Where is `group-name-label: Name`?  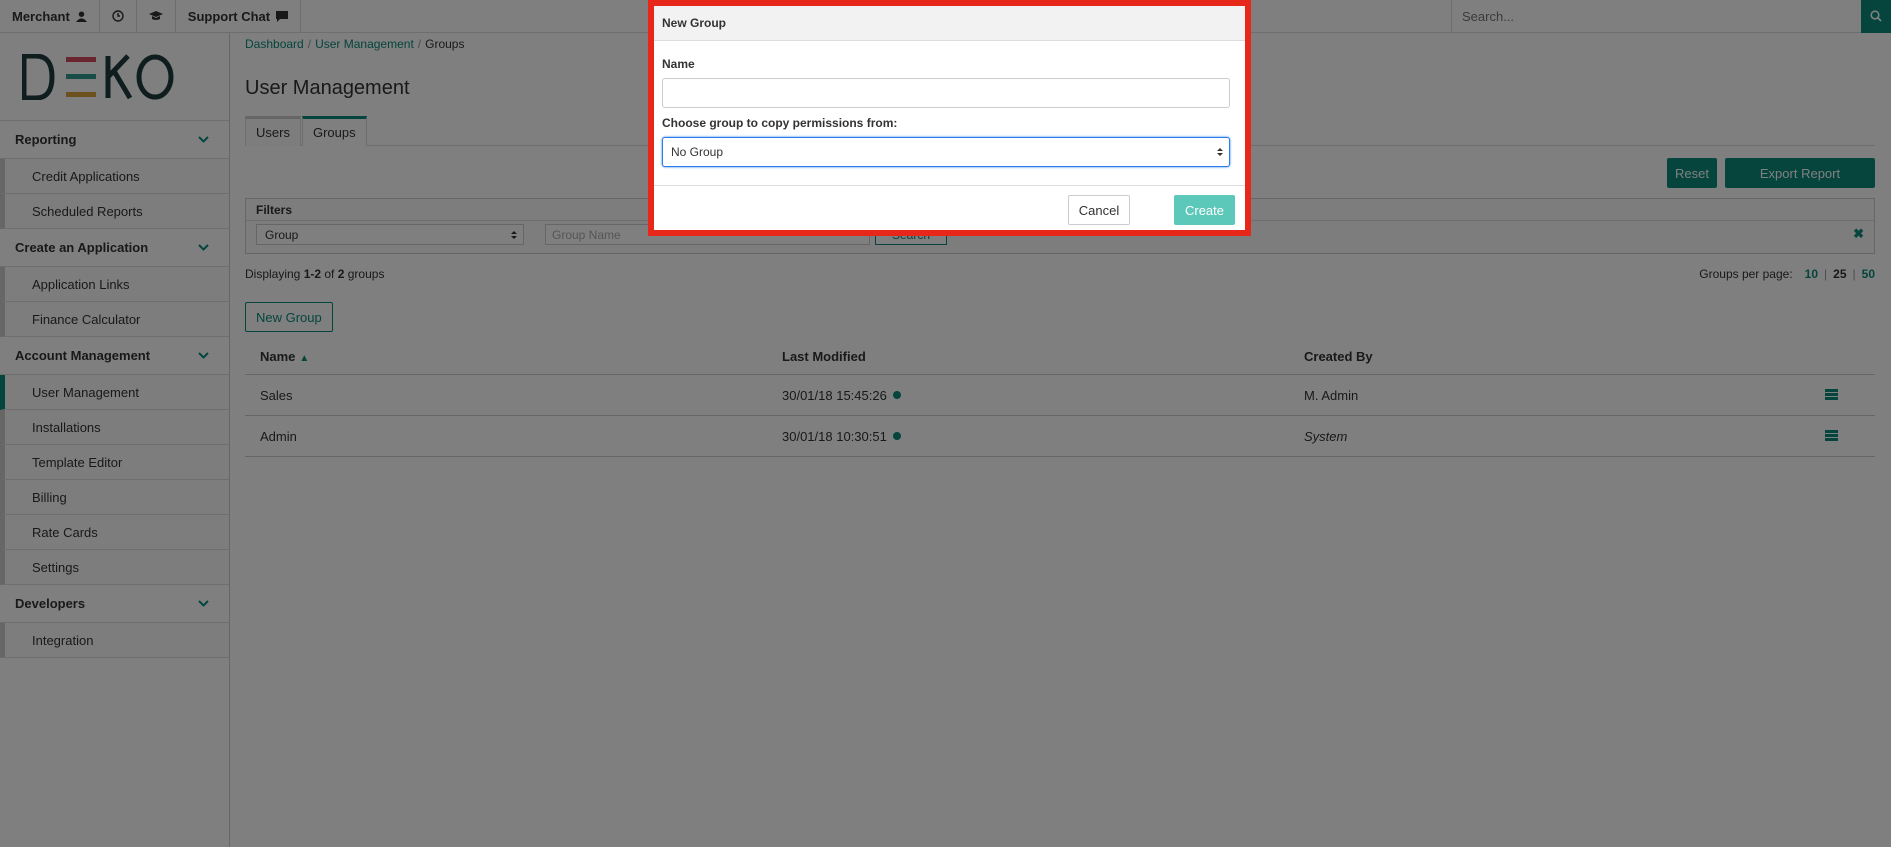 group-name-label: Name is located at coordinates (678, 64).